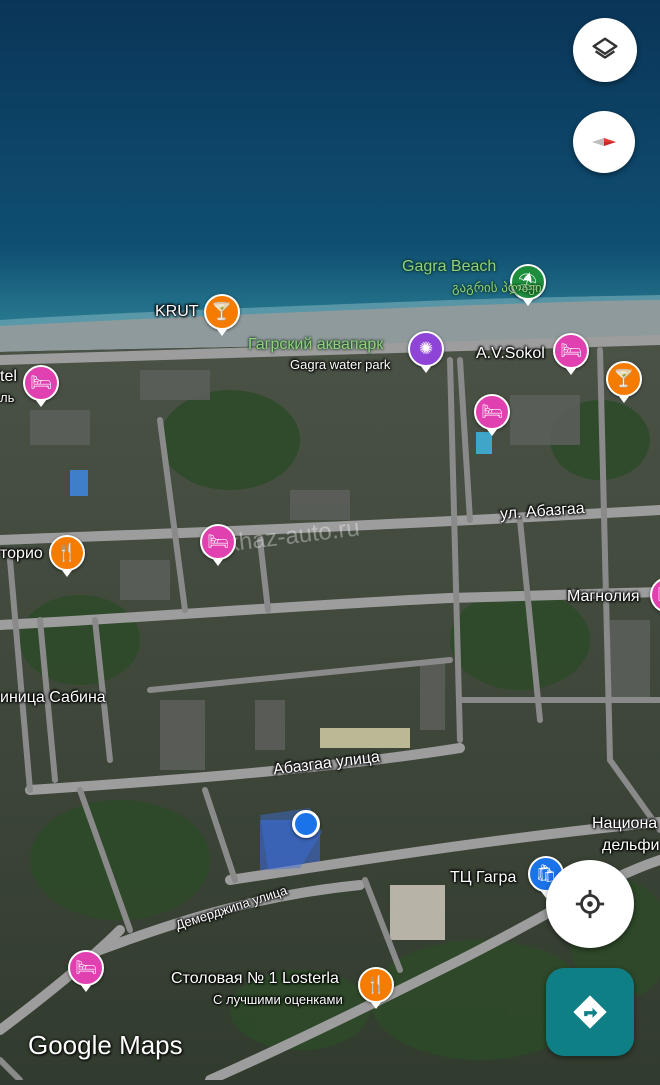 The height and width of the screenshot is (1085, 660). I want to click on current-location-dot, so click(306, 824).